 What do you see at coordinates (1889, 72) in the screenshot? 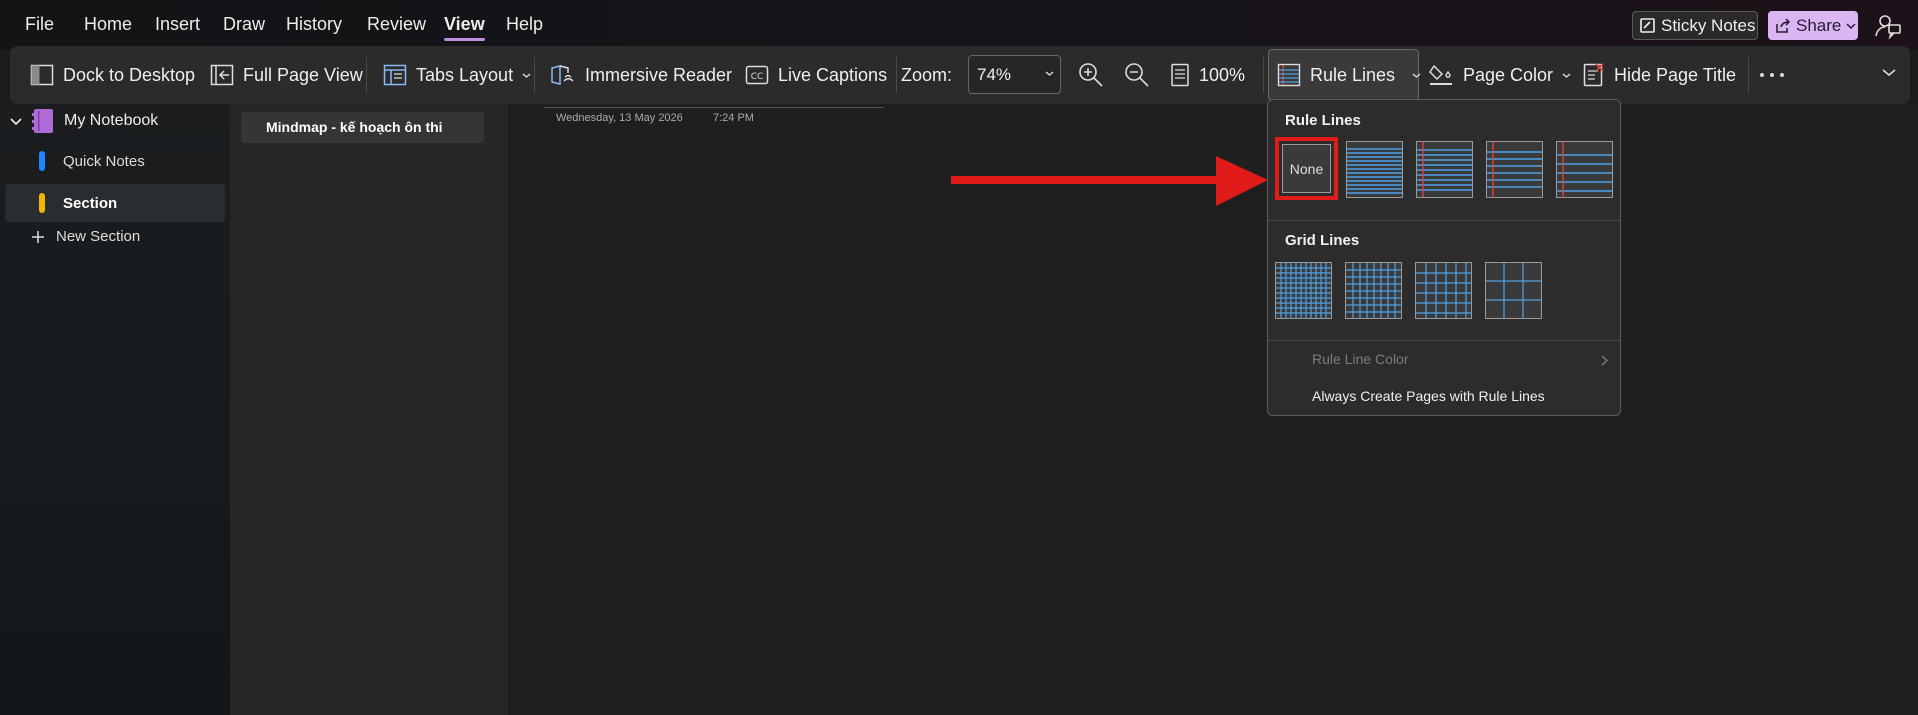
I see `ribbon-collapse-chevron-icon` at bounding box center [1889, 72].